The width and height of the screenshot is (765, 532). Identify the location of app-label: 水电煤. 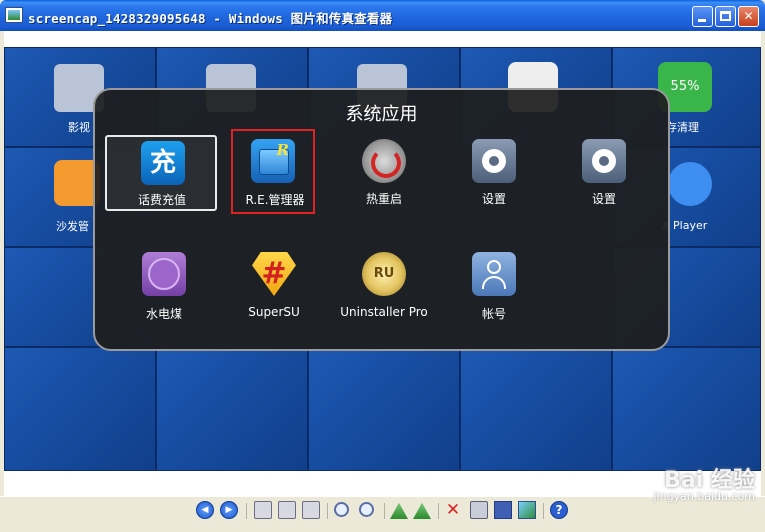
(163, 314).